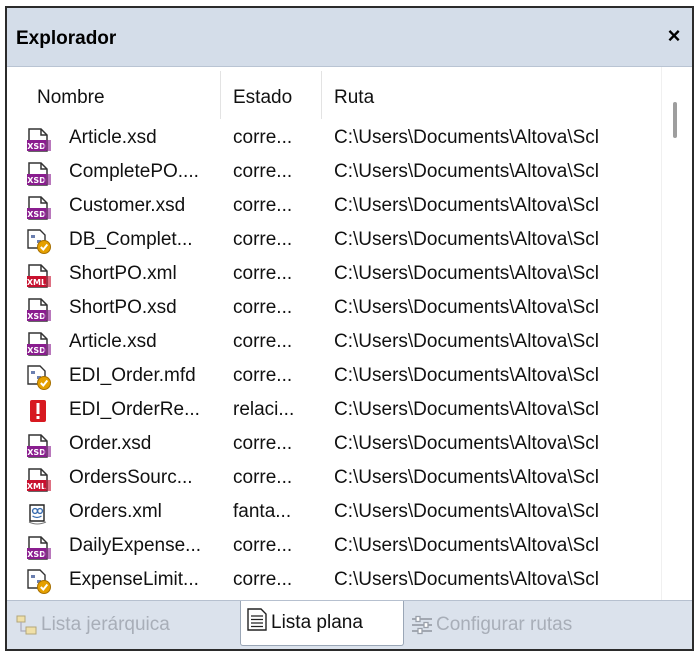 The image size is (700, 657). I want to click on tree-list-icon, so click(27, 625).